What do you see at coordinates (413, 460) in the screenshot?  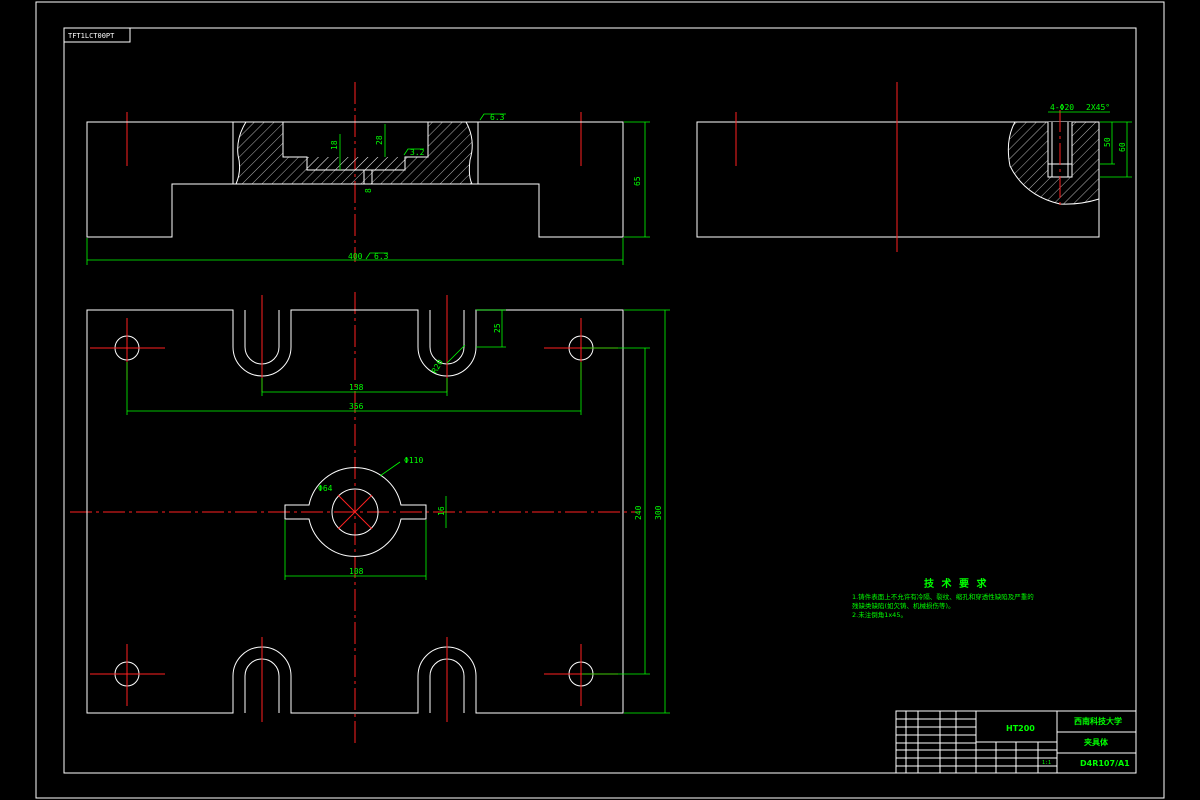 I see `dim-large-dia: Φ110` at bounding box center [413, 460].